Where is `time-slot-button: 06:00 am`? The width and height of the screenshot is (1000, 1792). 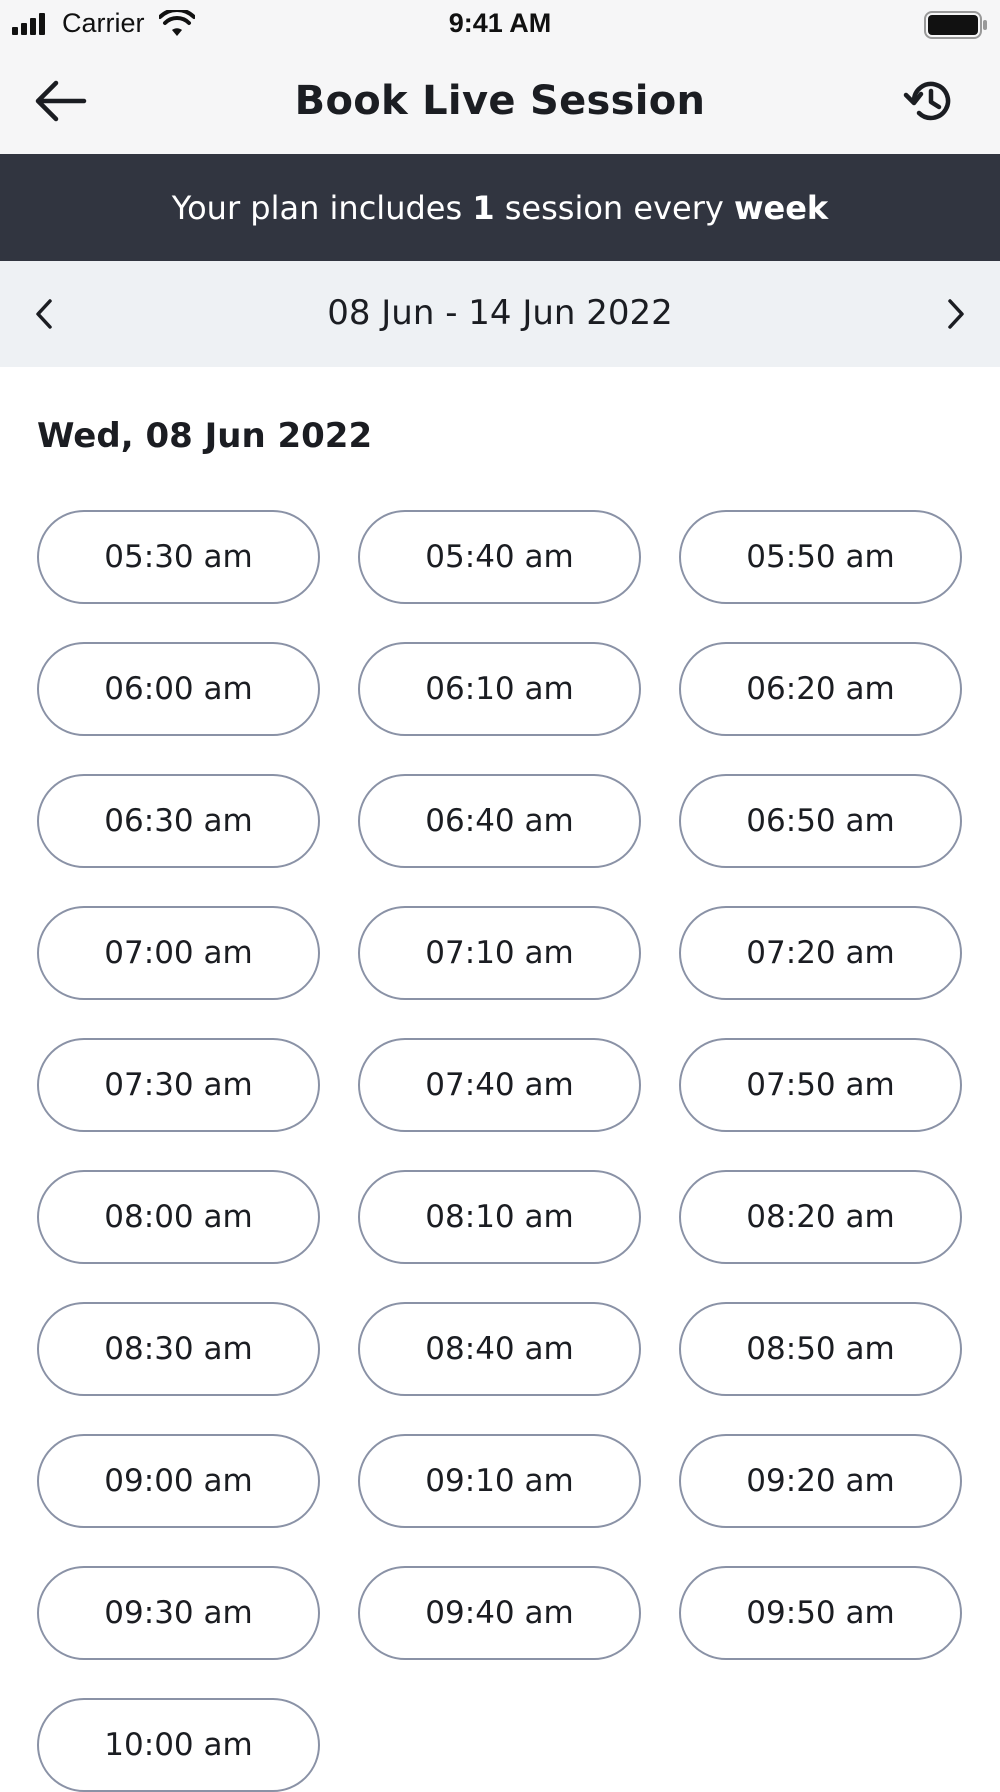 time-slot-button: 06:00 am is located at coordinates (178, 689).